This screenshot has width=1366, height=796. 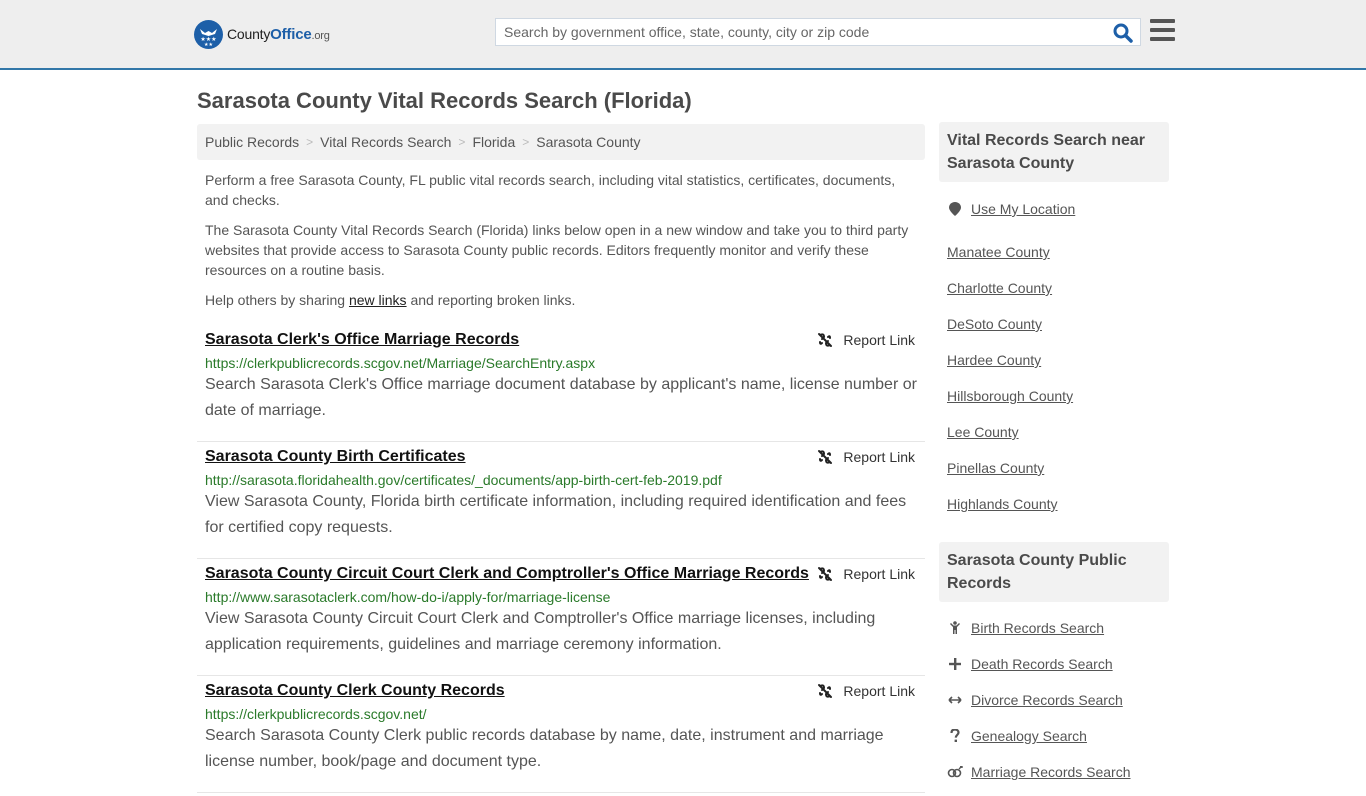 What do you see at coordinates (1010, 396) in the screenshot?
I see `nearby-county-link: Hillsborough County` at bounding box center [1010, 396].